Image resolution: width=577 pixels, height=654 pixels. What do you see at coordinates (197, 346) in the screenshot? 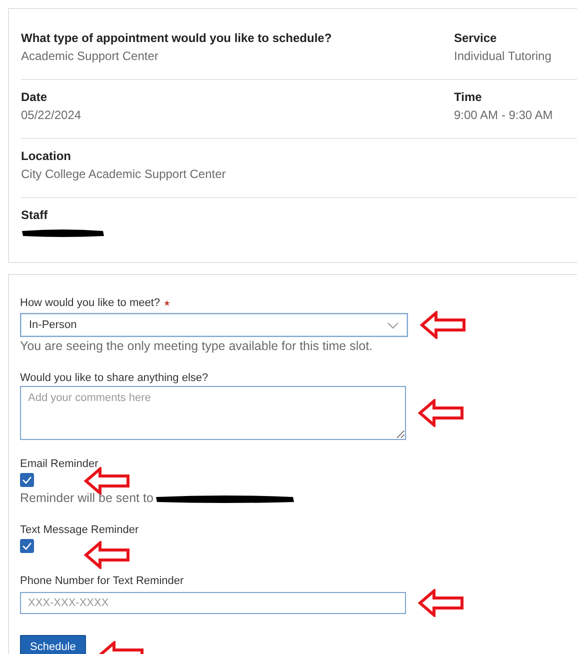
I see `help-text: You are seeing the only meeting type available for this time slot.` at bounding box center [197, 346].